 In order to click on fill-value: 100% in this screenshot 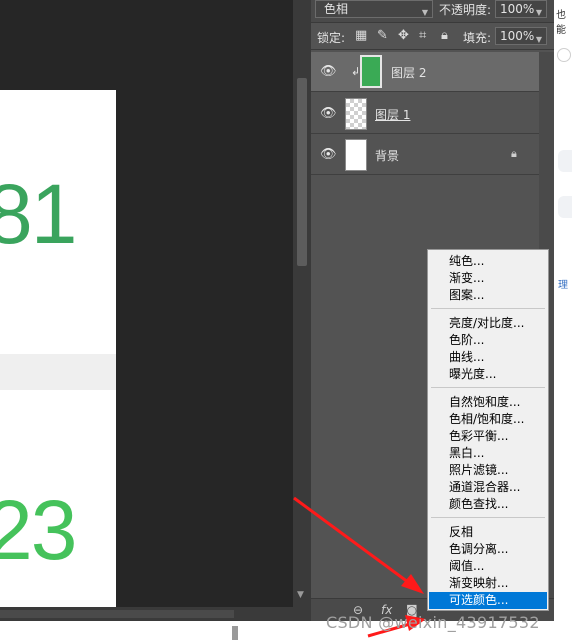, I will do `click(517, 36)`.